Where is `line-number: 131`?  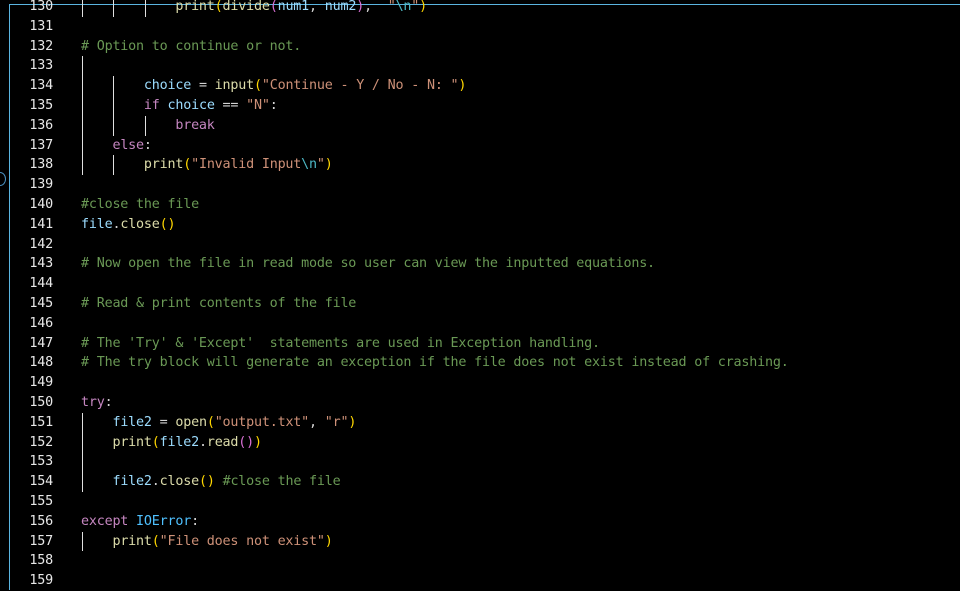
line-number: 131 is located at coordinates (41, 26).